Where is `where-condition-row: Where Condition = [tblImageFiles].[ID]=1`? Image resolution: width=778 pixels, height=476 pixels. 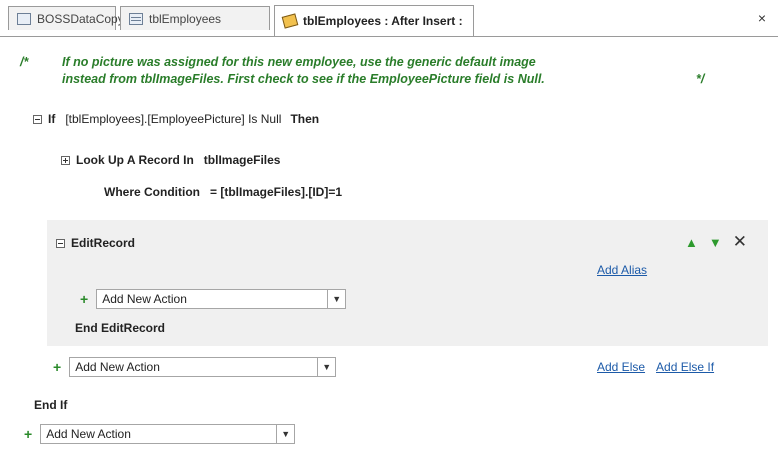 where-condition-row: Where Condition = [tblImageFiles].[ID]=1 is located at coordinates (223, 192).